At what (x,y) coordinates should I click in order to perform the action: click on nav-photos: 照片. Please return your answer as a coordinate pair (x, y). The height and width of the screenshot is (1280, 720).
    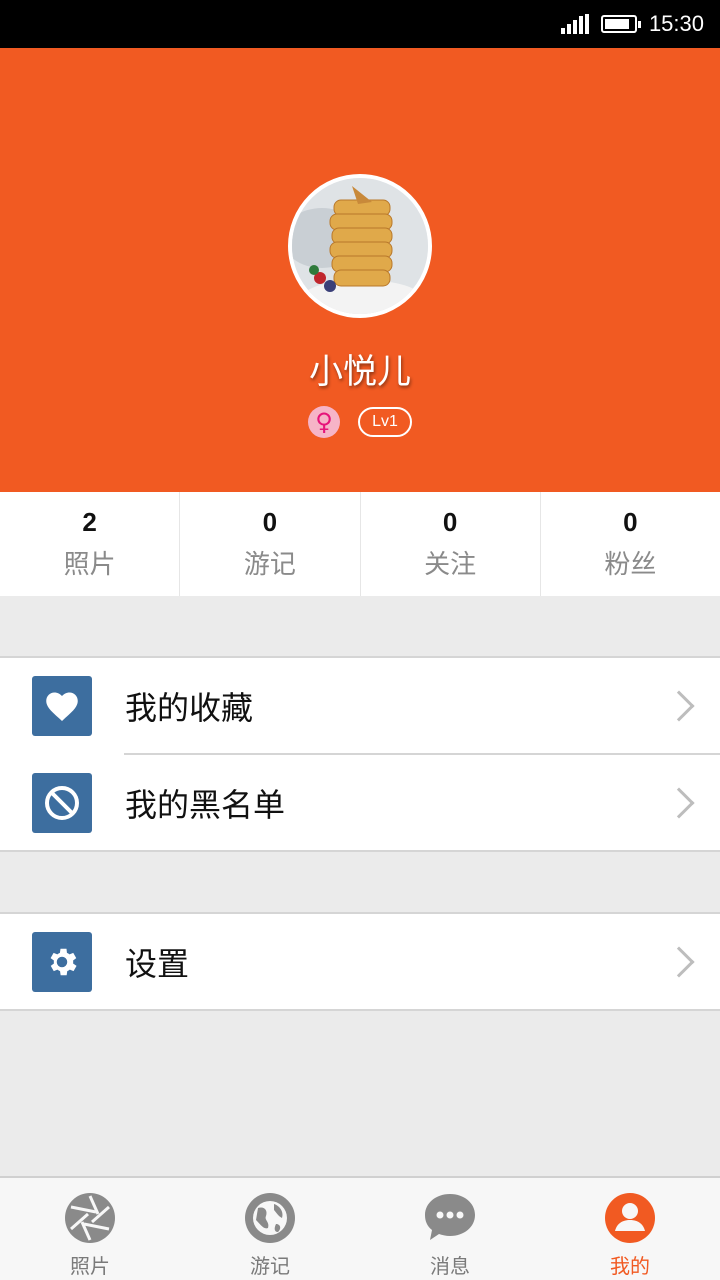
    Looking at the image, I should click on (90, 1229).